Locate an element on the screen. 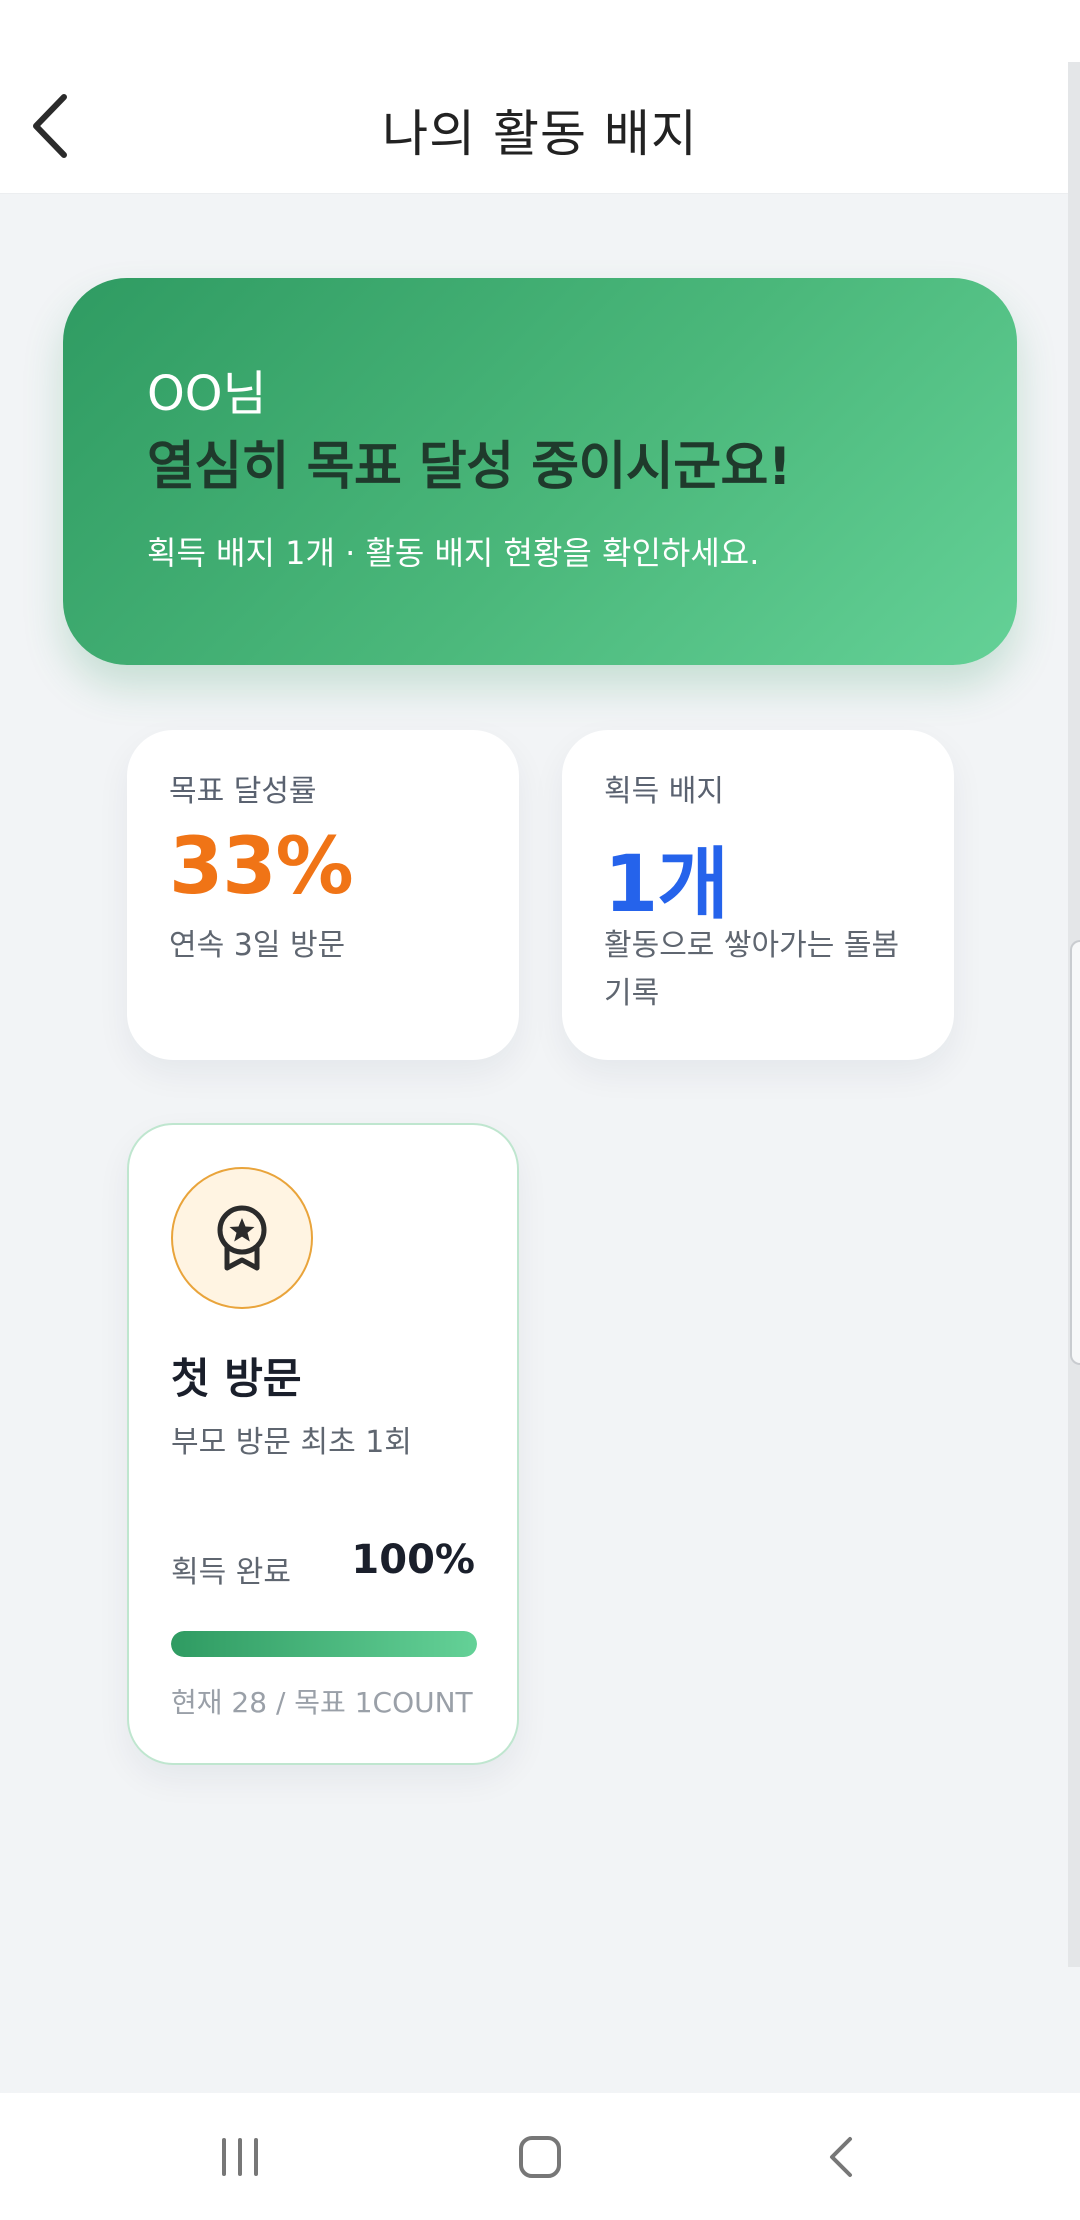 This screenshot has height=2220, width=1080. app-header: 나의 활동 배지 is located at coordinates (540, 127).